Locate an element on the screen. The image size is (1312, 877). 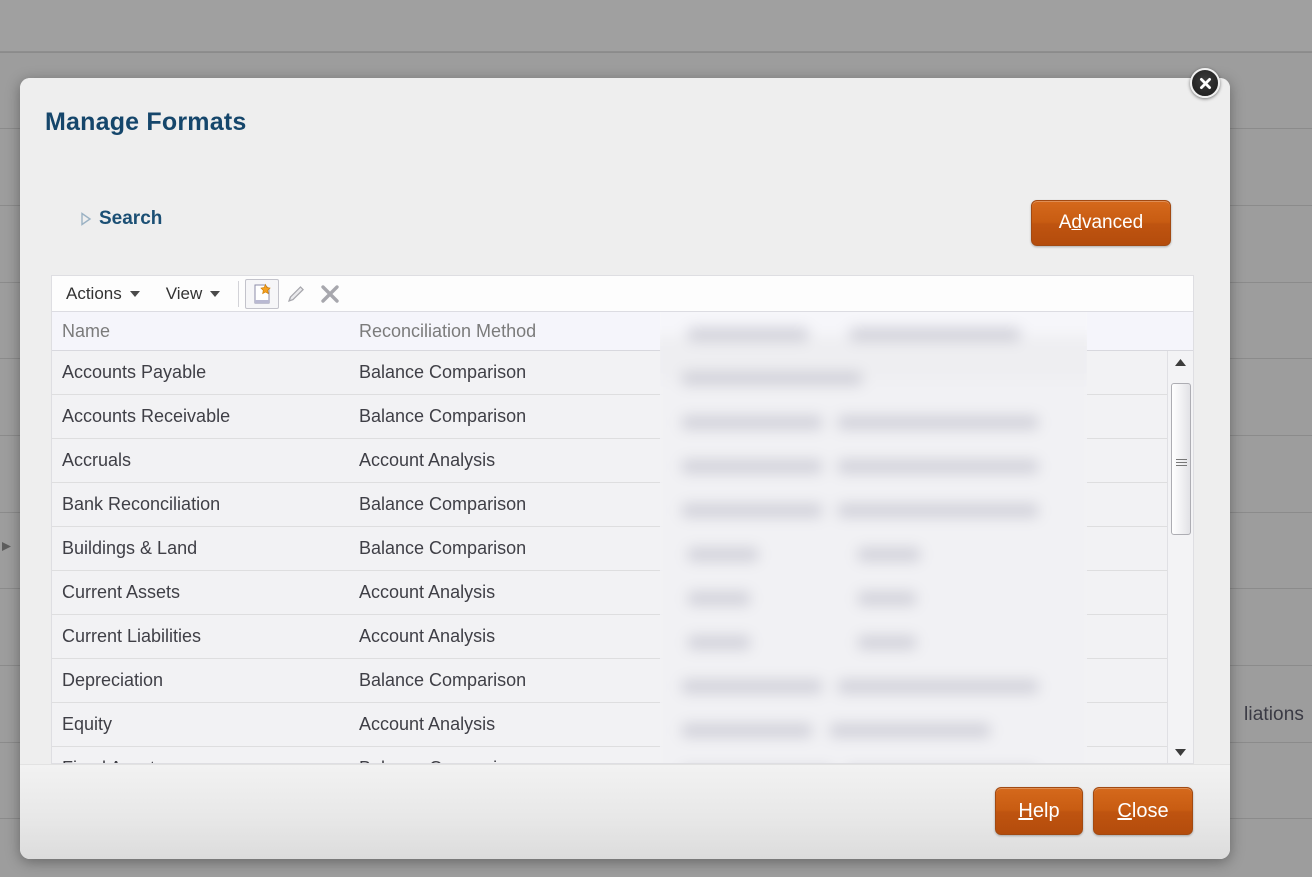
close-button-label-suffix: lose is located at coordinates (1150, 810).